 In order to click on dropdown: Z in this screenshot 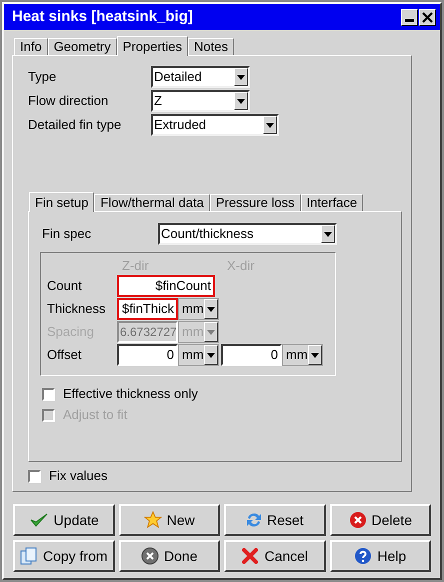, I will do `click(200, 101)`.